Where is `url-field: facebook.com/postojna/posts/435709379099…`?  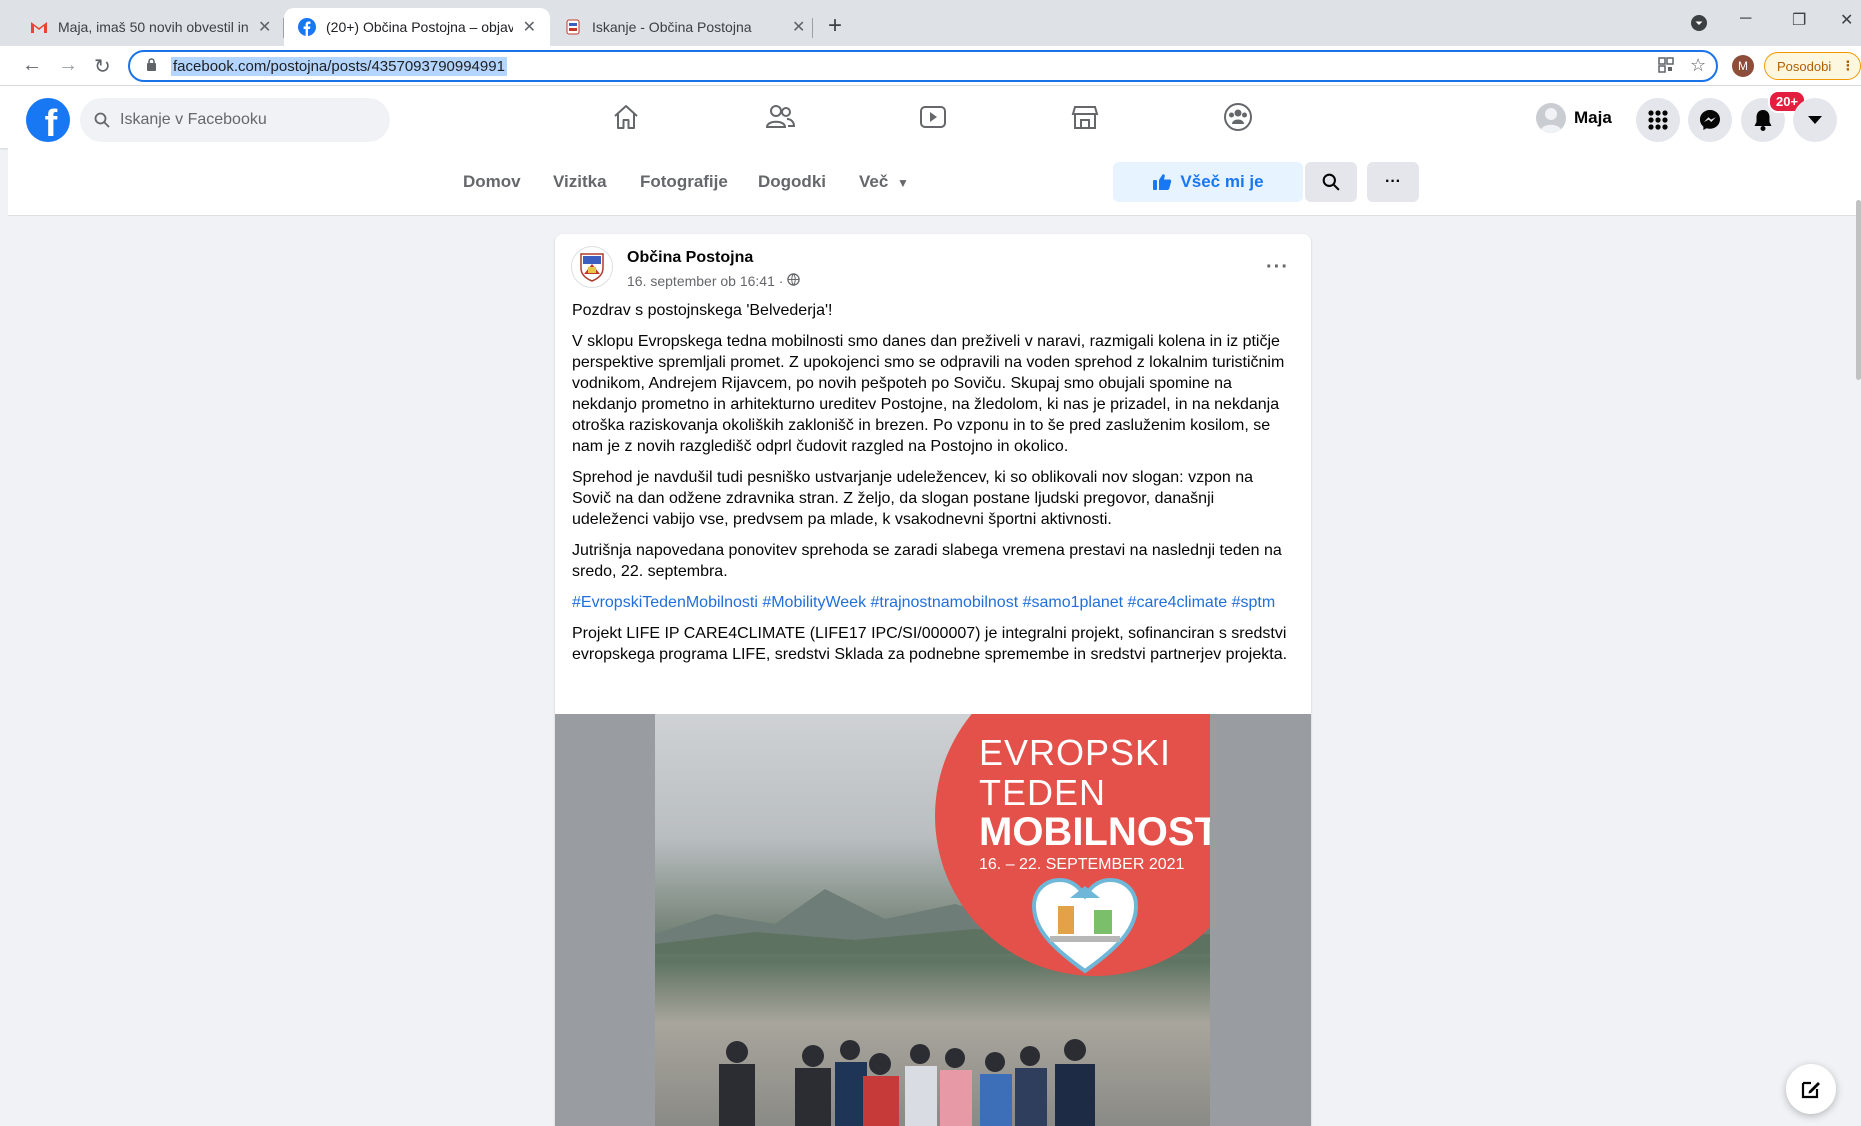
url-field: facebook.com/postojna/posts/435709379099… is located at coordinates (923, 66).